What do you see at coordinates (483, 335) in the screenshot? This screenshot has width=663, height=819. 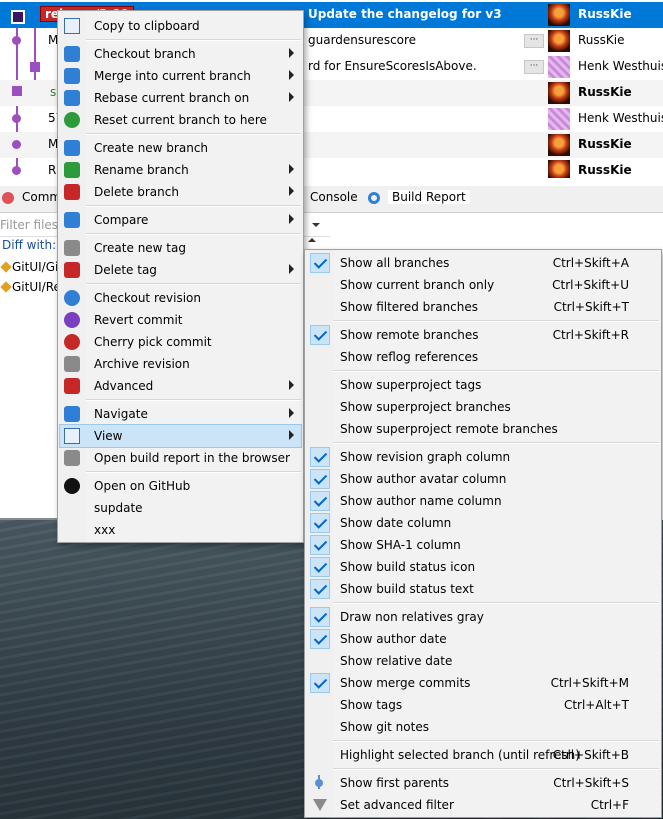 I see `view-option-show-remote-branches: Show remote branches Ctrl+Skift+R` at bounding box center [483, 335].